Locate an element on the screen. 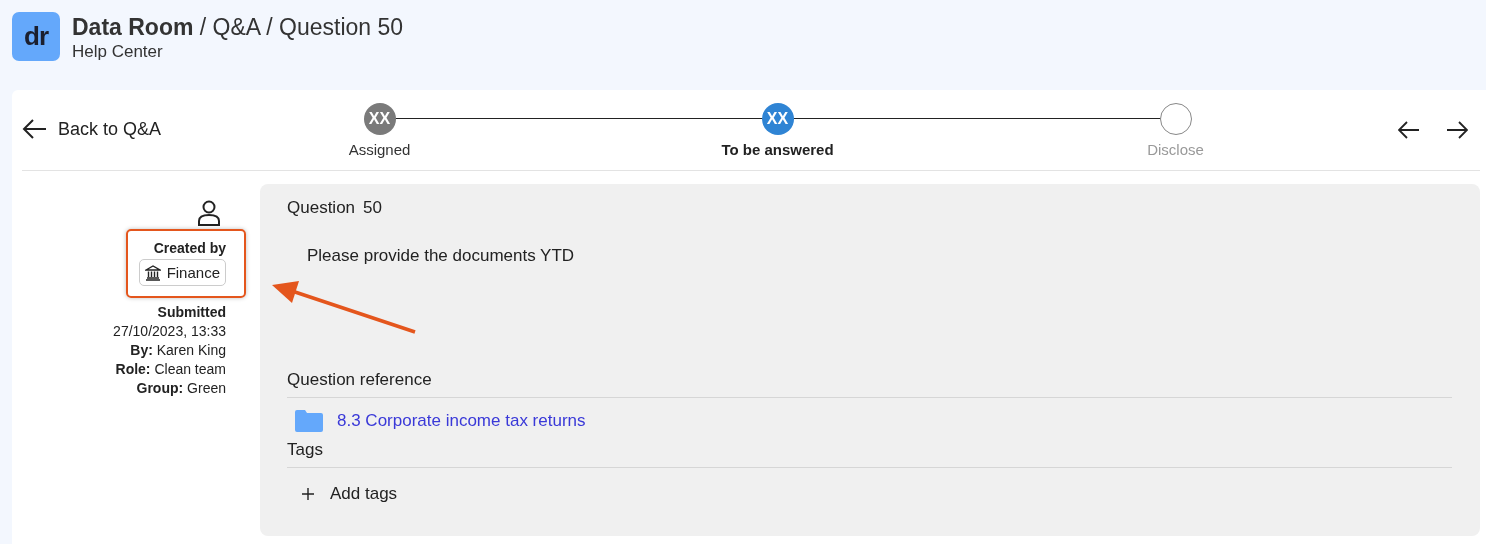  previous-arrow-icon is located at coordinates (1409, 130).